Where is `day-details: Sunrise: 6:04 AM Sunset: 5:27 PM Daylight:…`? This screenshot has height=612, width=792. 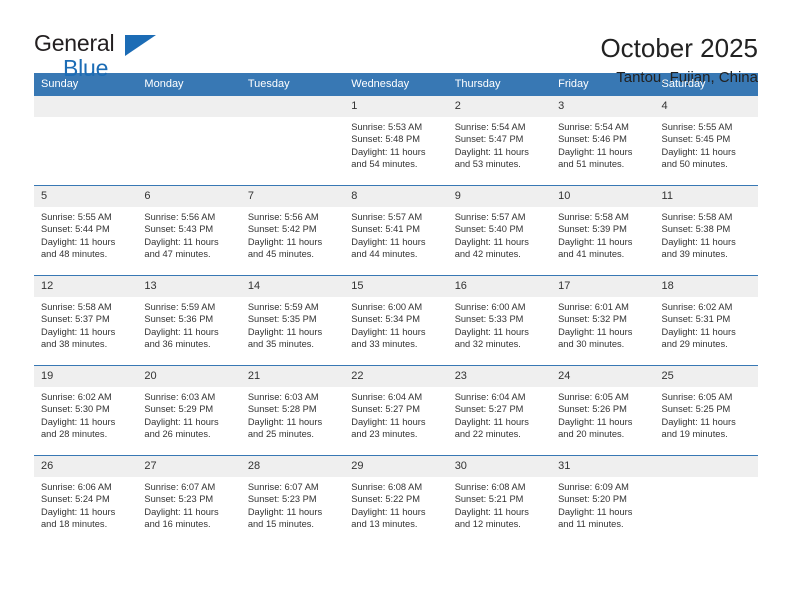 day-details: Sunrise: 6:04 AM Sunset: 5:27 PM Daylight:… is located at coordinates (499, 414).